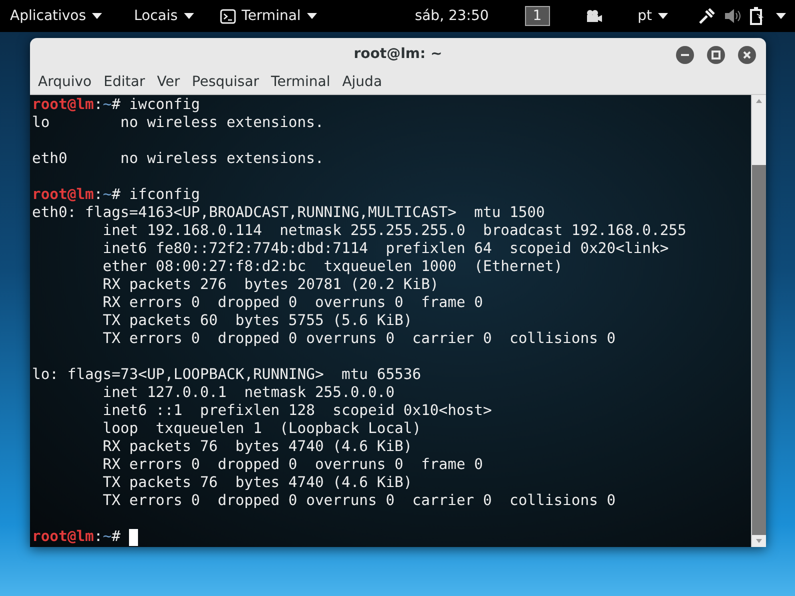 The image size is (795, 596). Describe the element at coordinates (178, 159) in the screenshot. I see `output-line: eth0 no wireless extensions.` at that location.